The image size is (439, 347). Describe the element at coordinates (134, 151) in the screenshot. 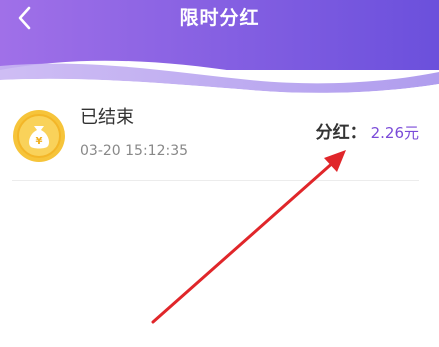

I see `record-time: 03-20 15:12:35` at that location.